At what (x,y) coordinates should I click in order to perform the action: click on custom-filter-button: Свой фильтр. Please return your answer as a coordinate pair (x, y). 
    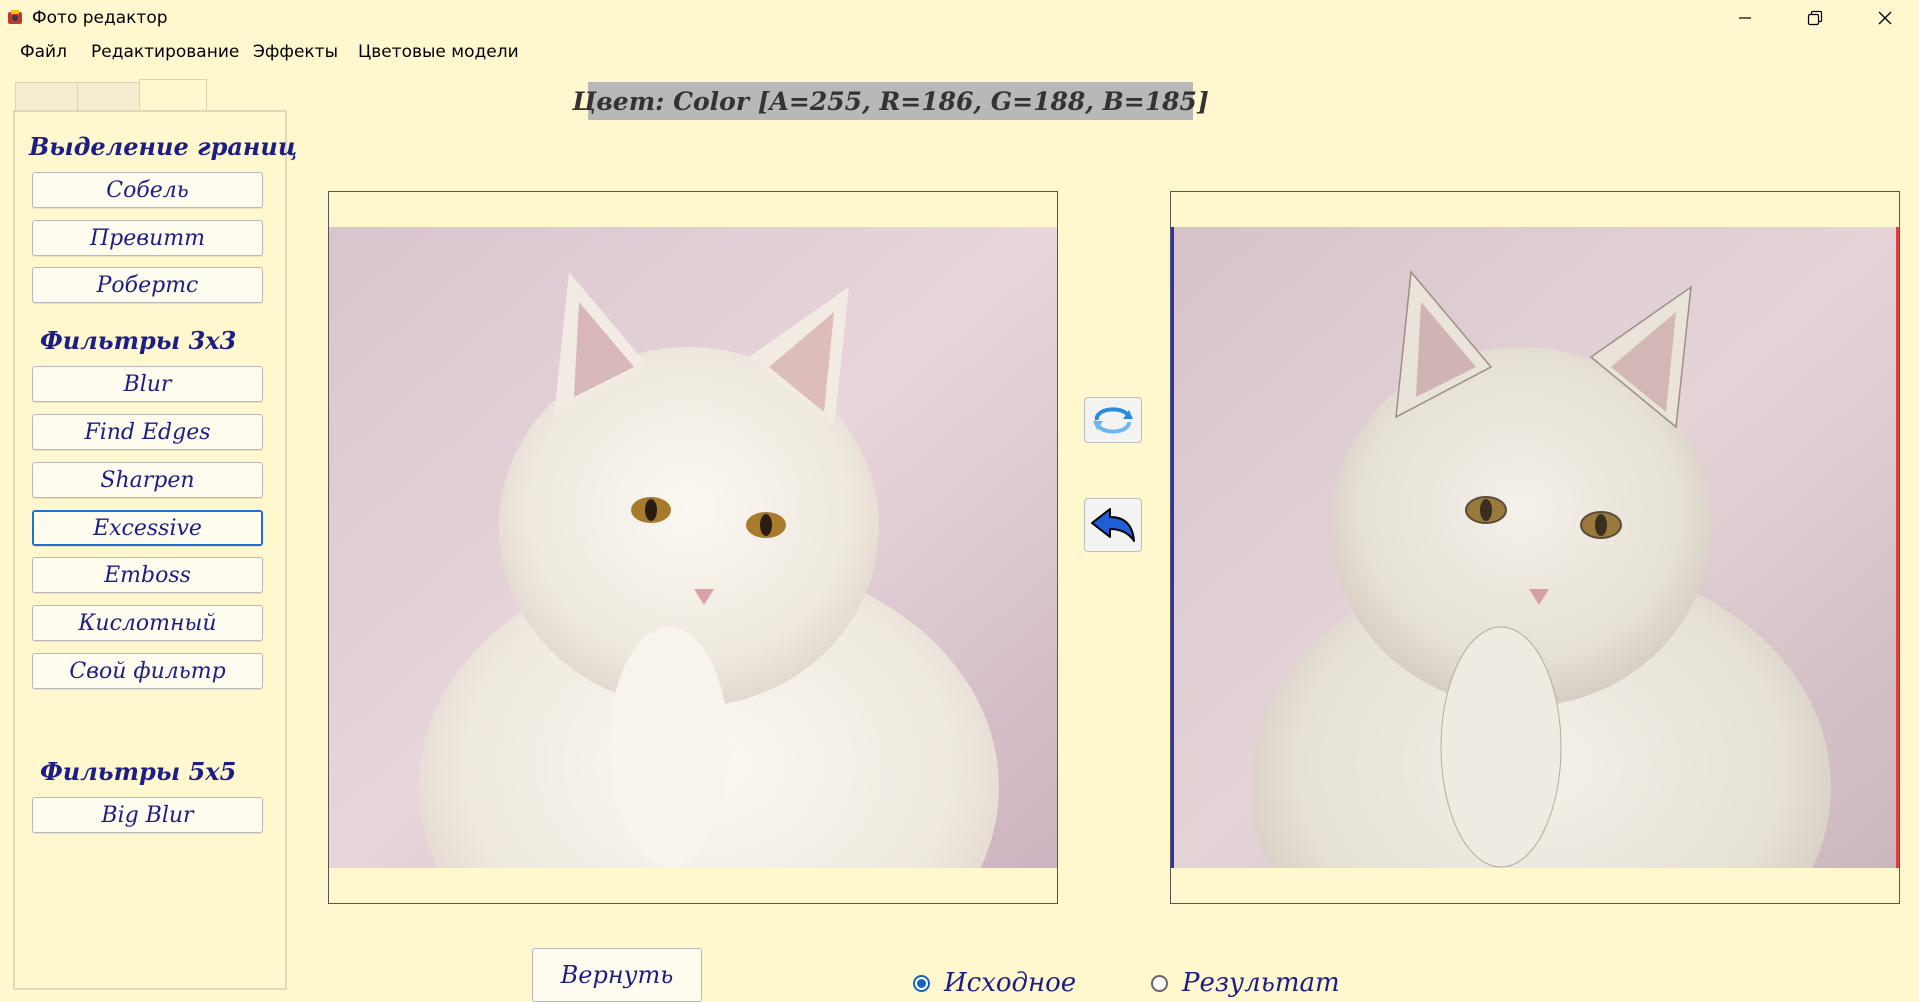
    Looking at the image, I should click on (147, 671).